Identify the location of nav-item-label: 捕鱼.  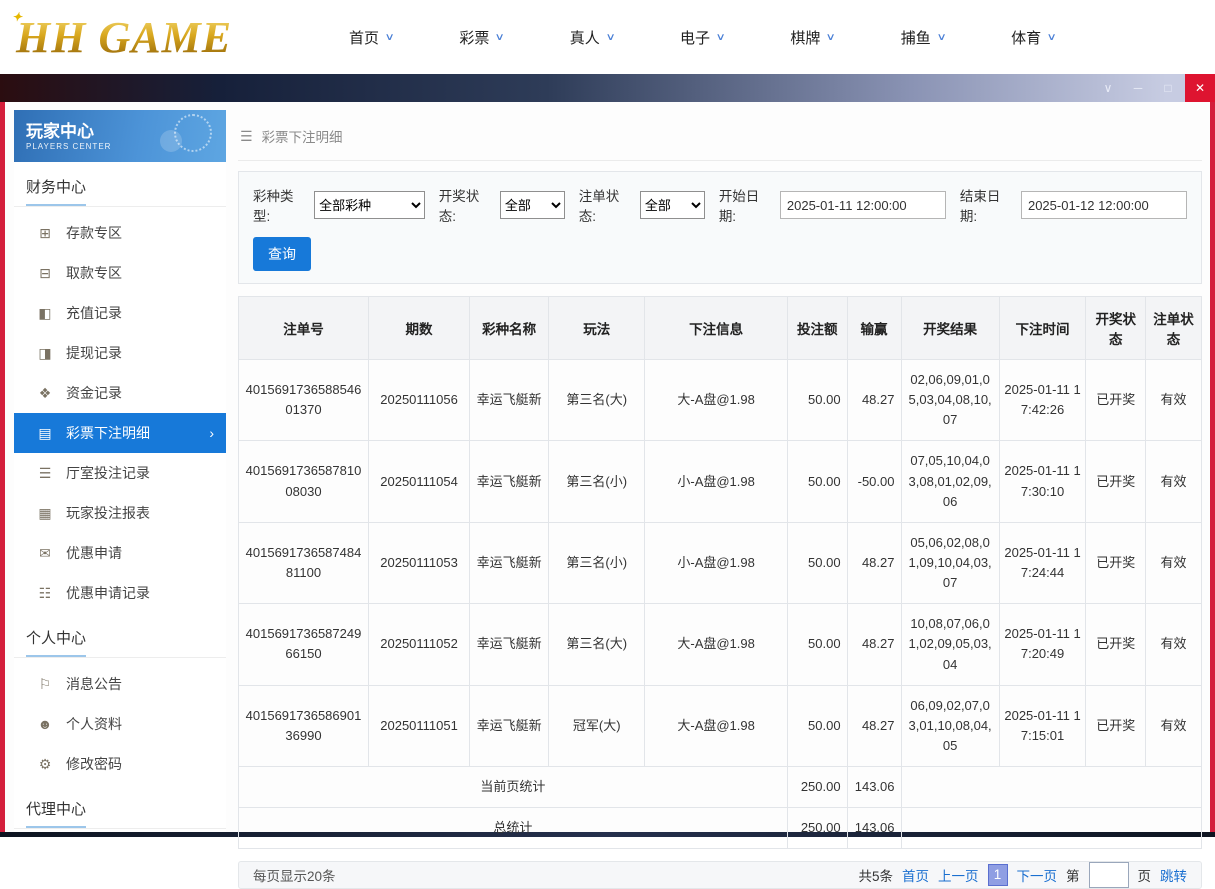
(915, 38).